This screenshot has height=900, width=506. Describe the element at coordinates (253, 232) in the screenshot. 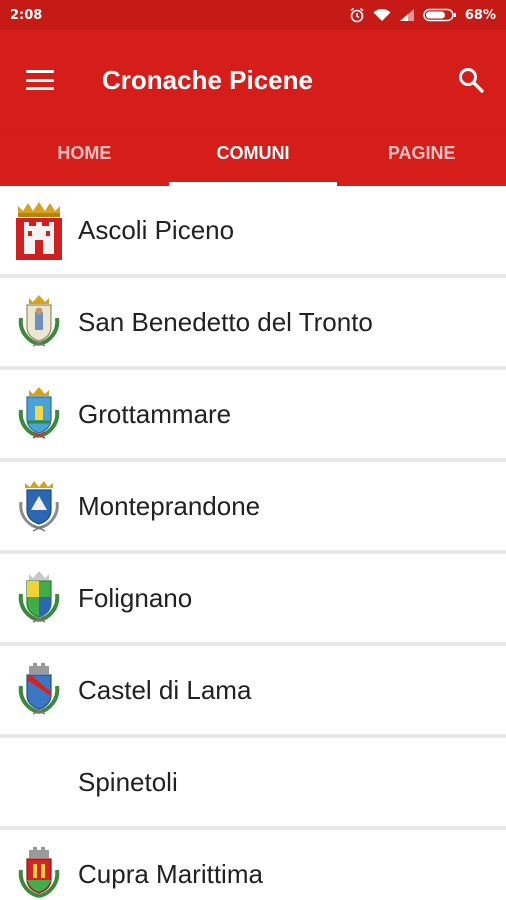

I see `list-item-ascoli-piceno: Ascoli Piceno` at that location.